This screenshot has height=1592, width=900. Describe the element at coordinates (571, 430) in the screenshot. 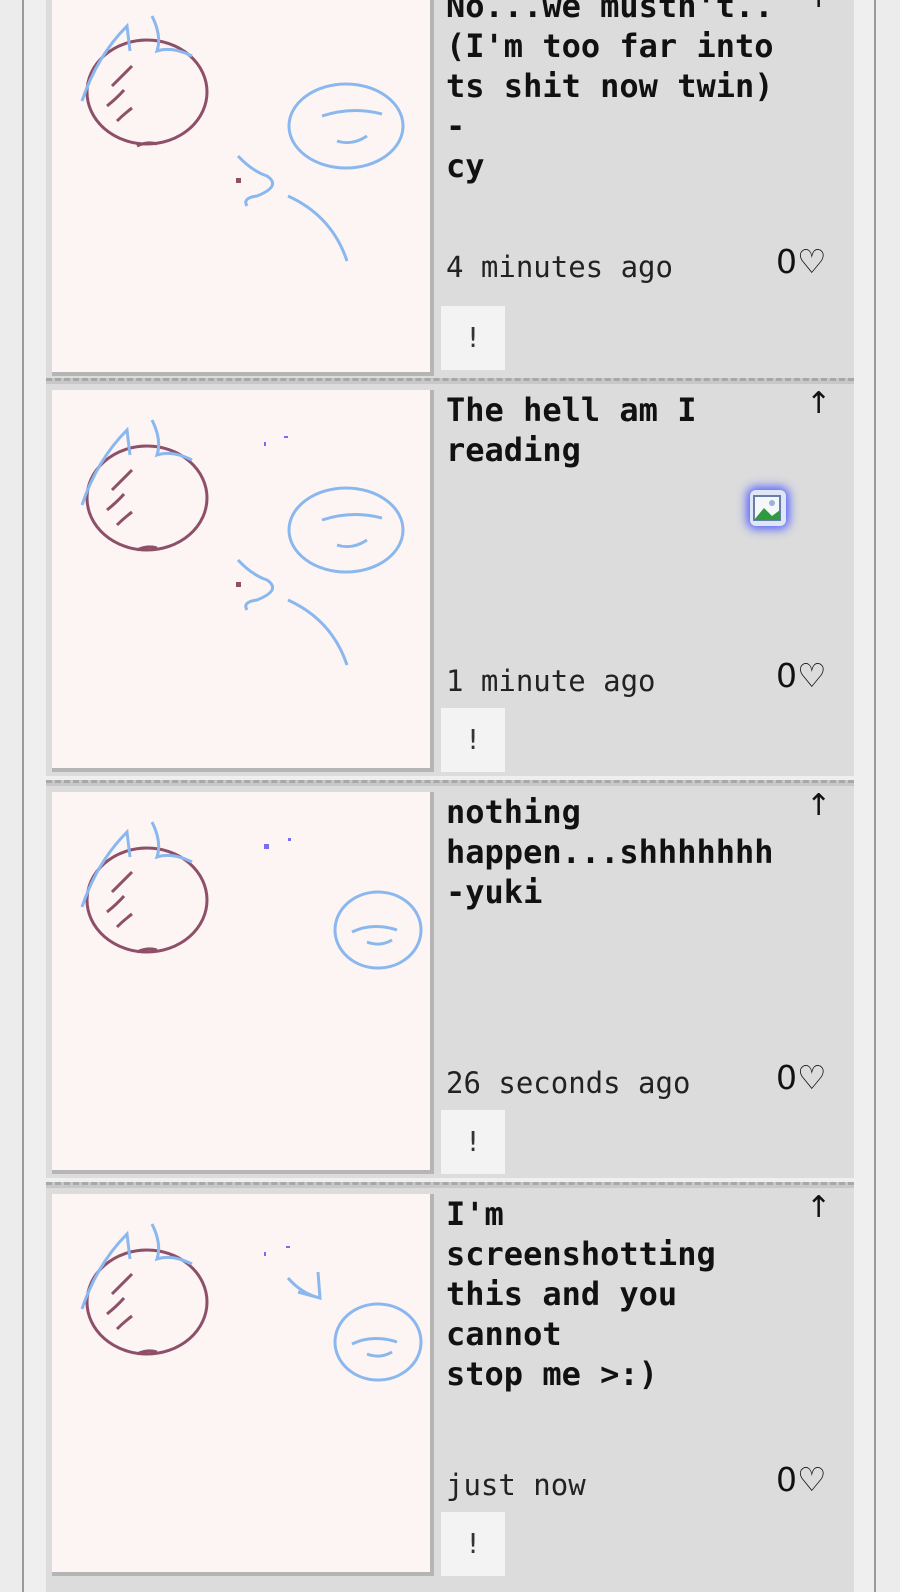

I see `post-message: The hell am I reading` at that location.